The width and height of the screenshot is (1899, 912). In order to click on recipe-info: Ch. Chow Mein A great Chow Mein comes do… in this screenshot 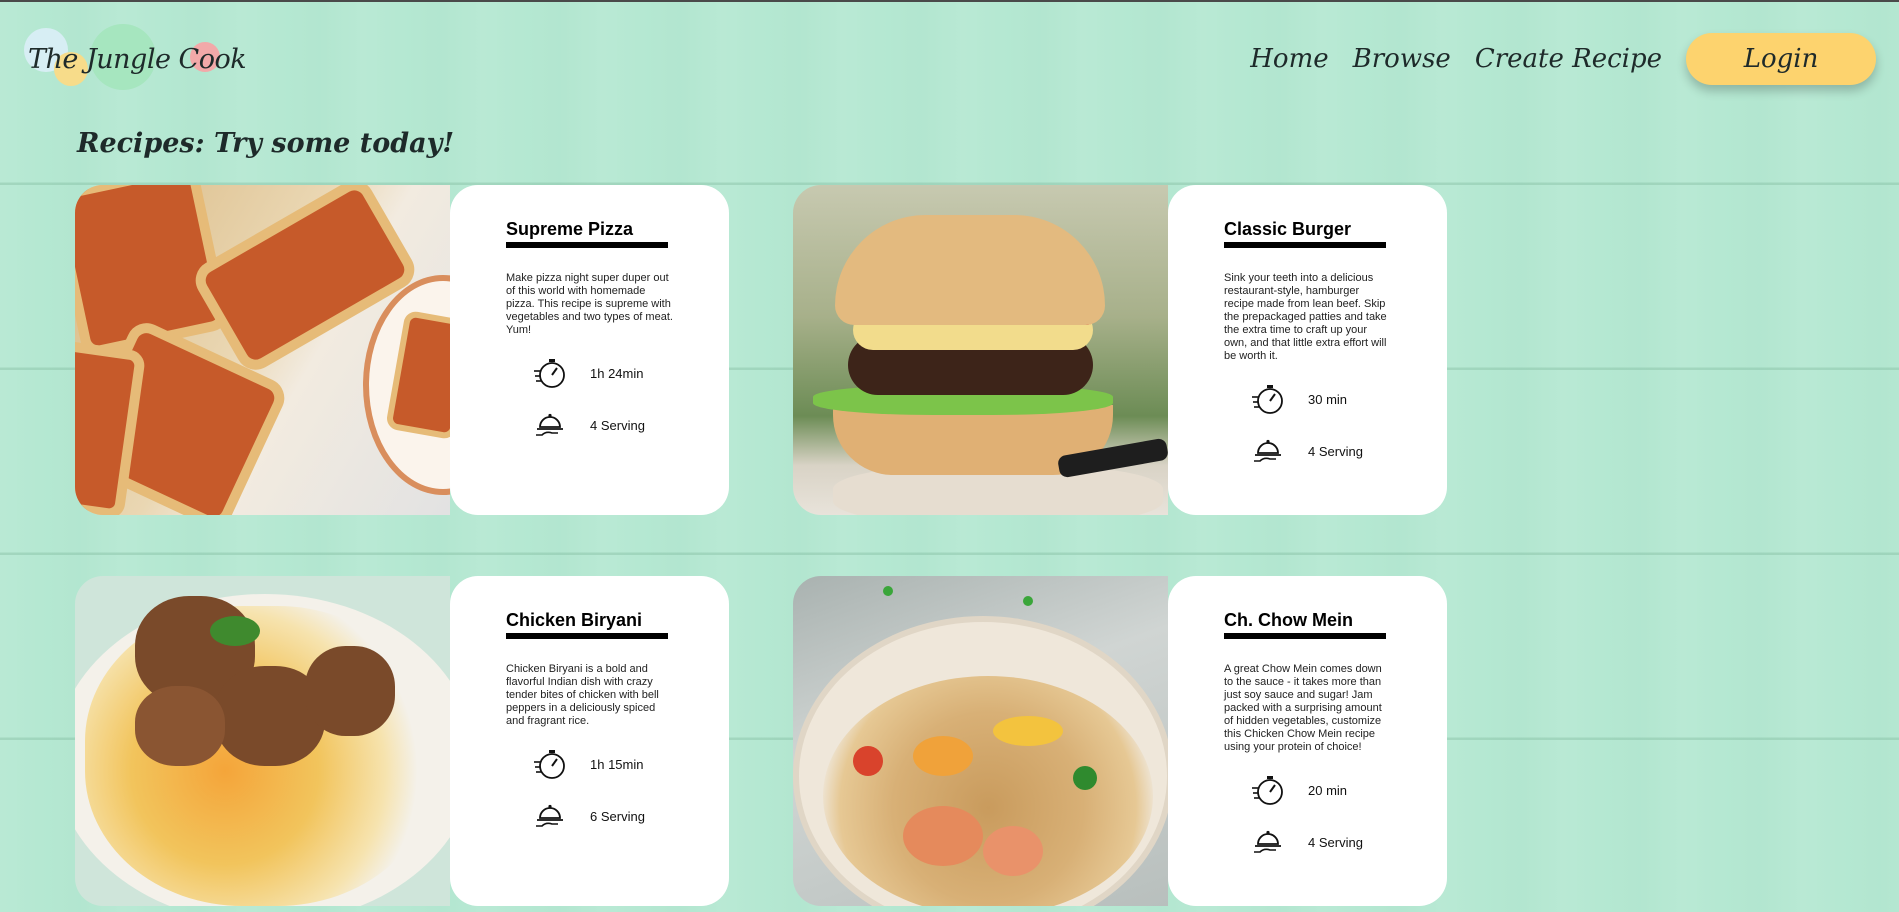, I will do `click(1307, 741)`.